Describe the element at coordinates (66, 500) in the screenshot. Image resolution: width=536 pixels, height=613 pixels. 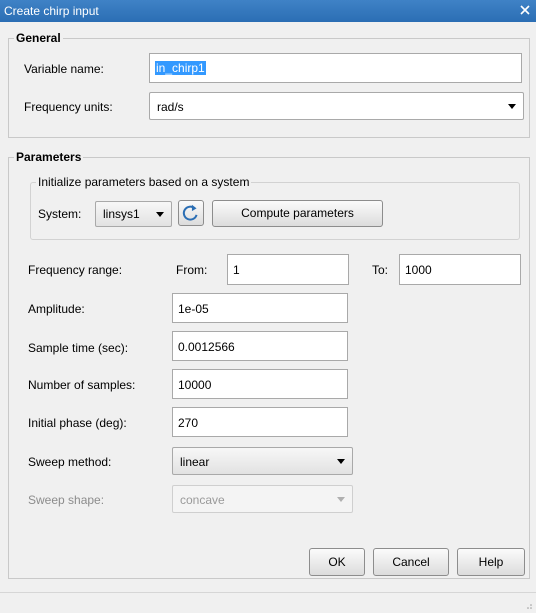
I see `sweep-shape-label: Sweep shape:` at that location.